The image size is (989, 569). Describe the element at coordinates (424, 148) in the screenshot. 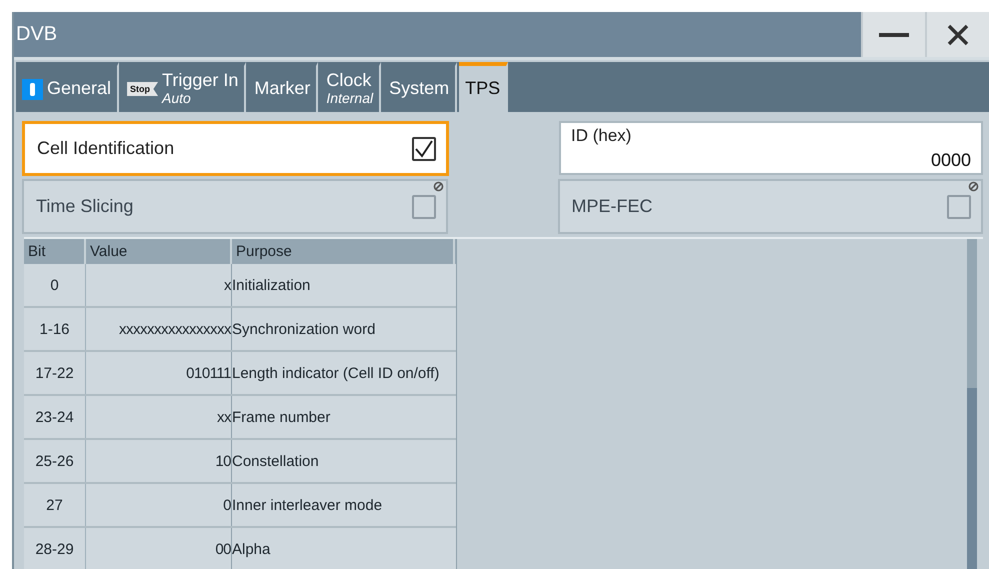

I see `checkbox` at that location.